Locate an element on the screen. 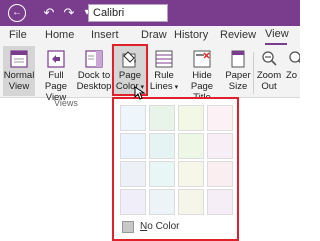 The width and height of the screenshot is (320, 241). normal-view-button: Normal View is located at coordinates (19, 71).